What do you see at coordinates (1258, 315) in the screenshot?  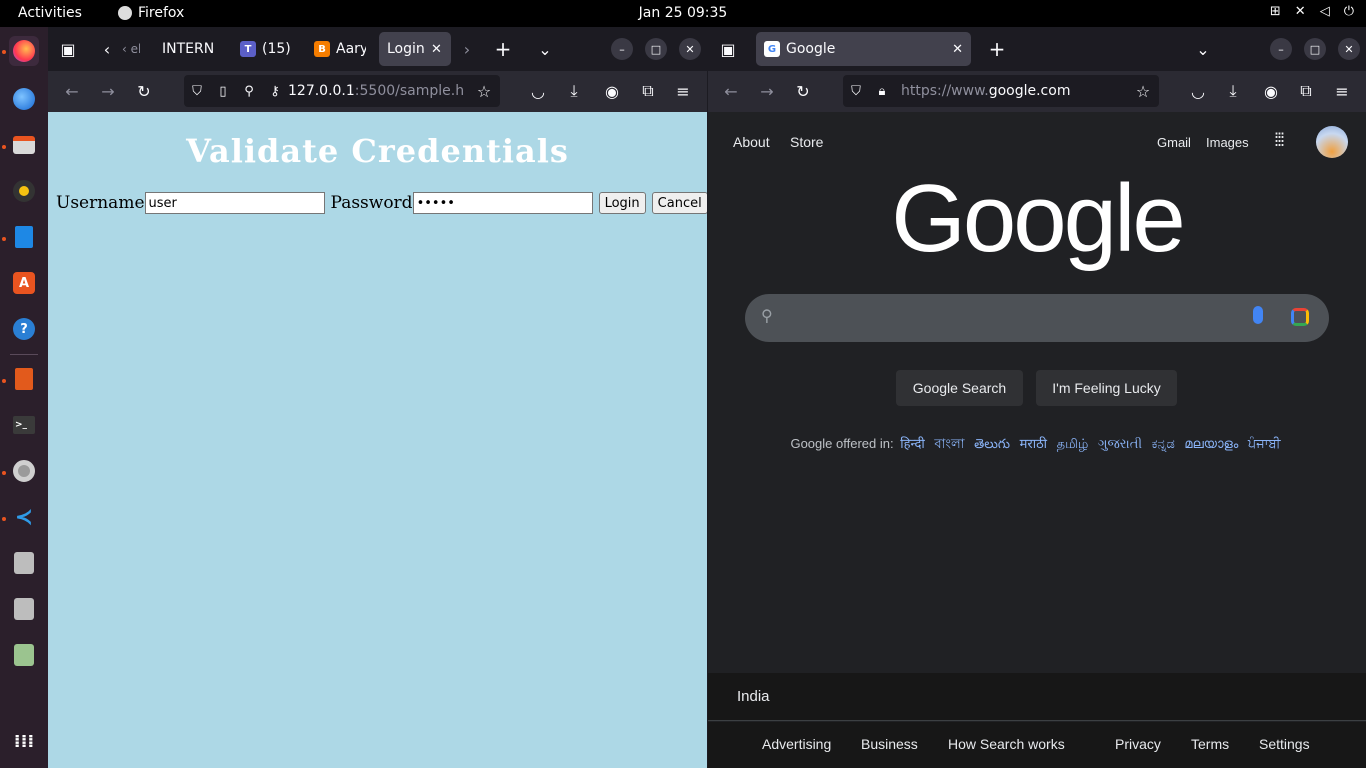 I see `voice-search-icon` at bounding box center [1258, 315].